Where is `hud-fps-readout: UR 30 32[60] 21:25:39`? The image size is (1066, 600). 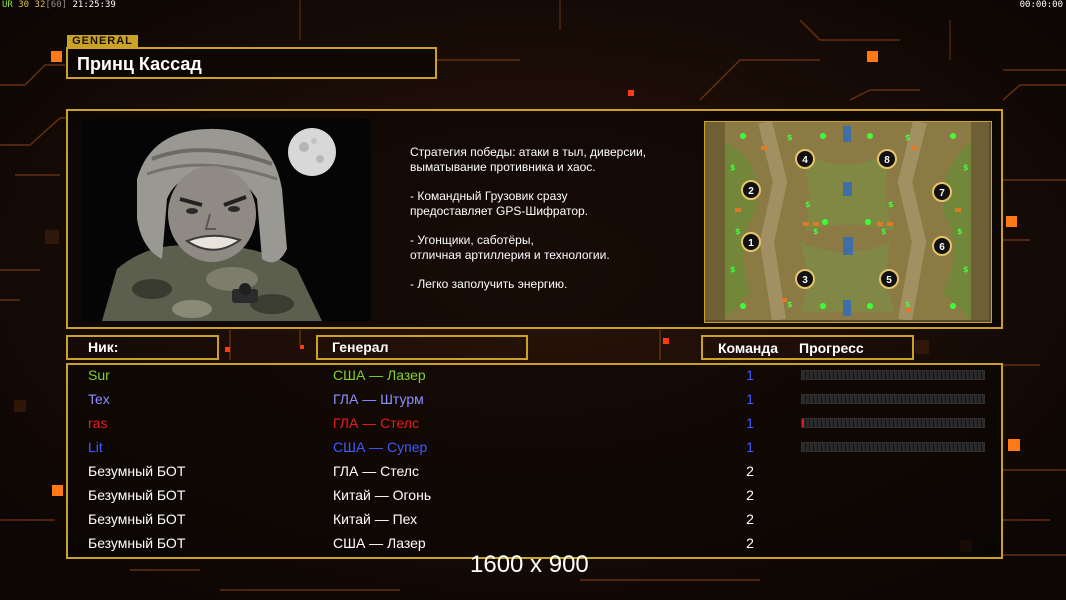 hud-fps-readout: UR 30 32[60] 21:25:39 is located at coordinates (59, 5).